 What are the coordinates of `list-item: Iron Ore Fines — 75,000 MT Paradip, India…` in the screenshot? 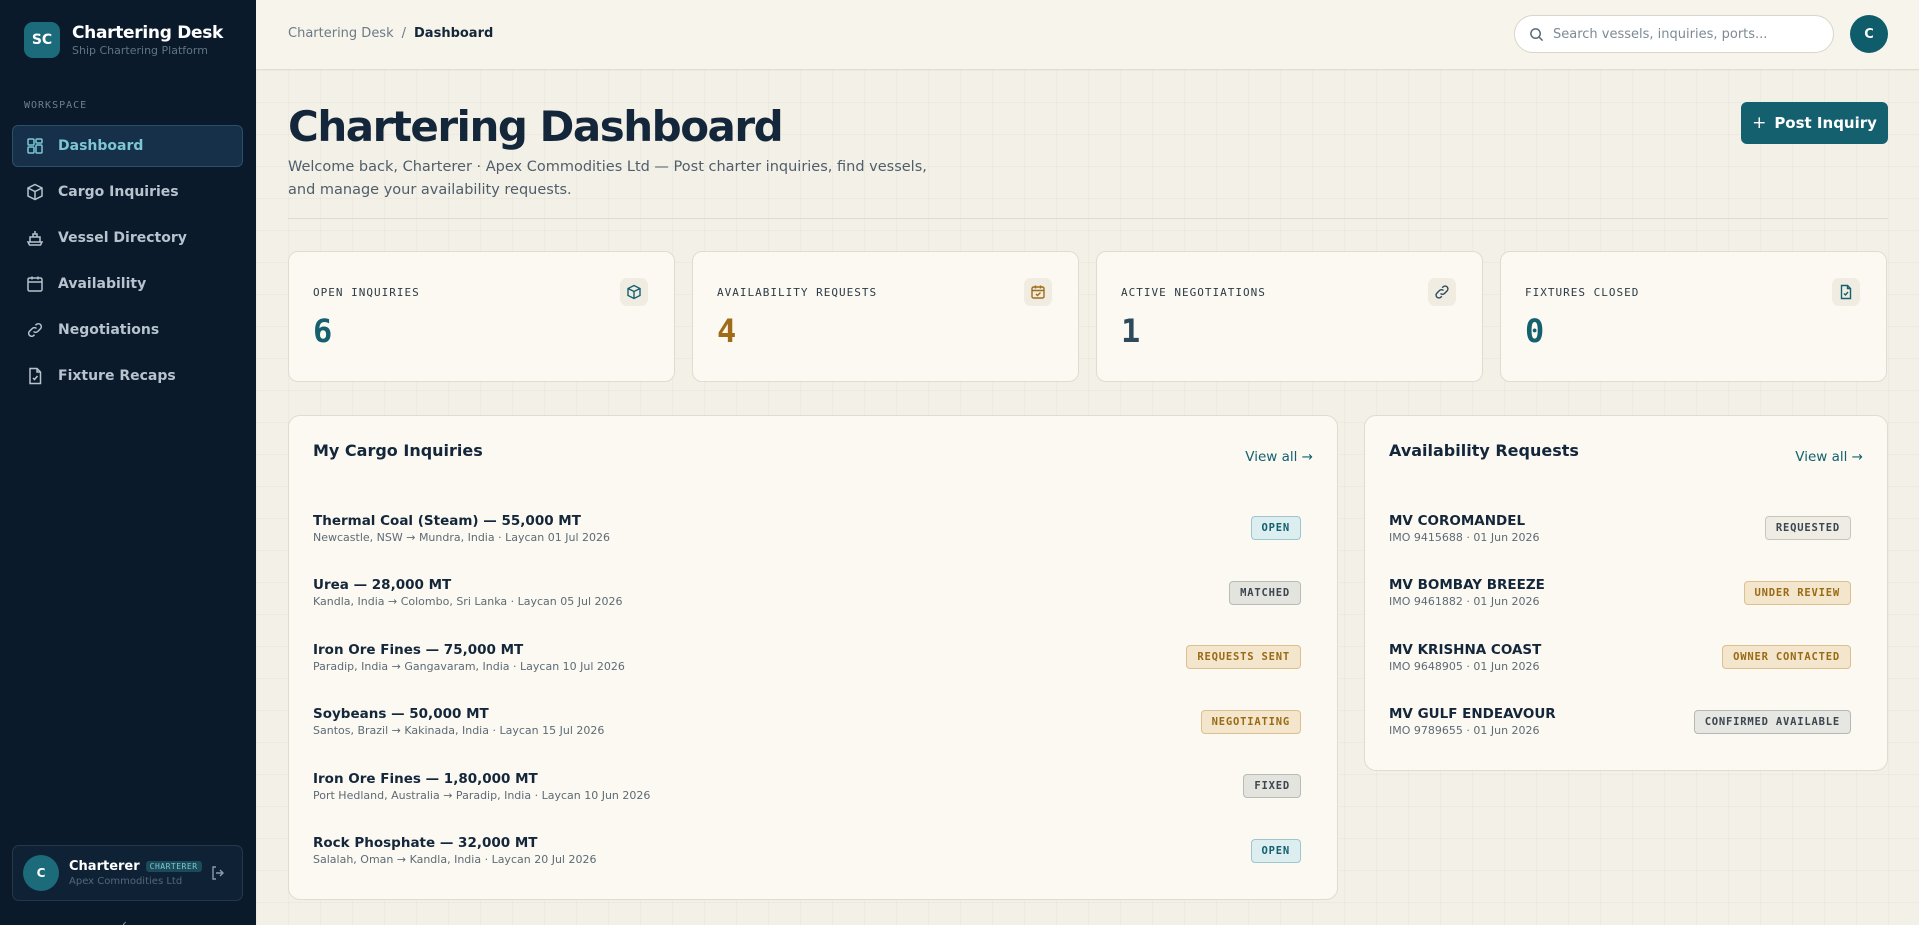 It's located at (813, 657).